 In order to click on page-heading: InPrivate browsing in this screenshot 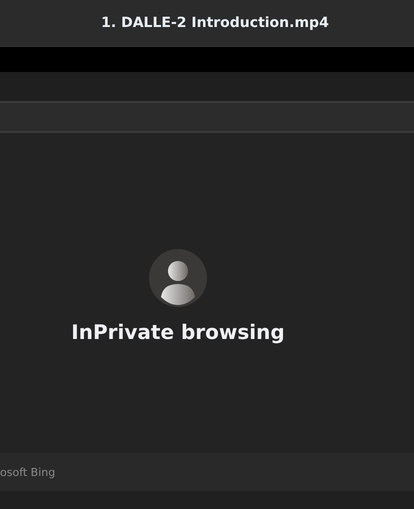, I will do `click(178, 332)`.